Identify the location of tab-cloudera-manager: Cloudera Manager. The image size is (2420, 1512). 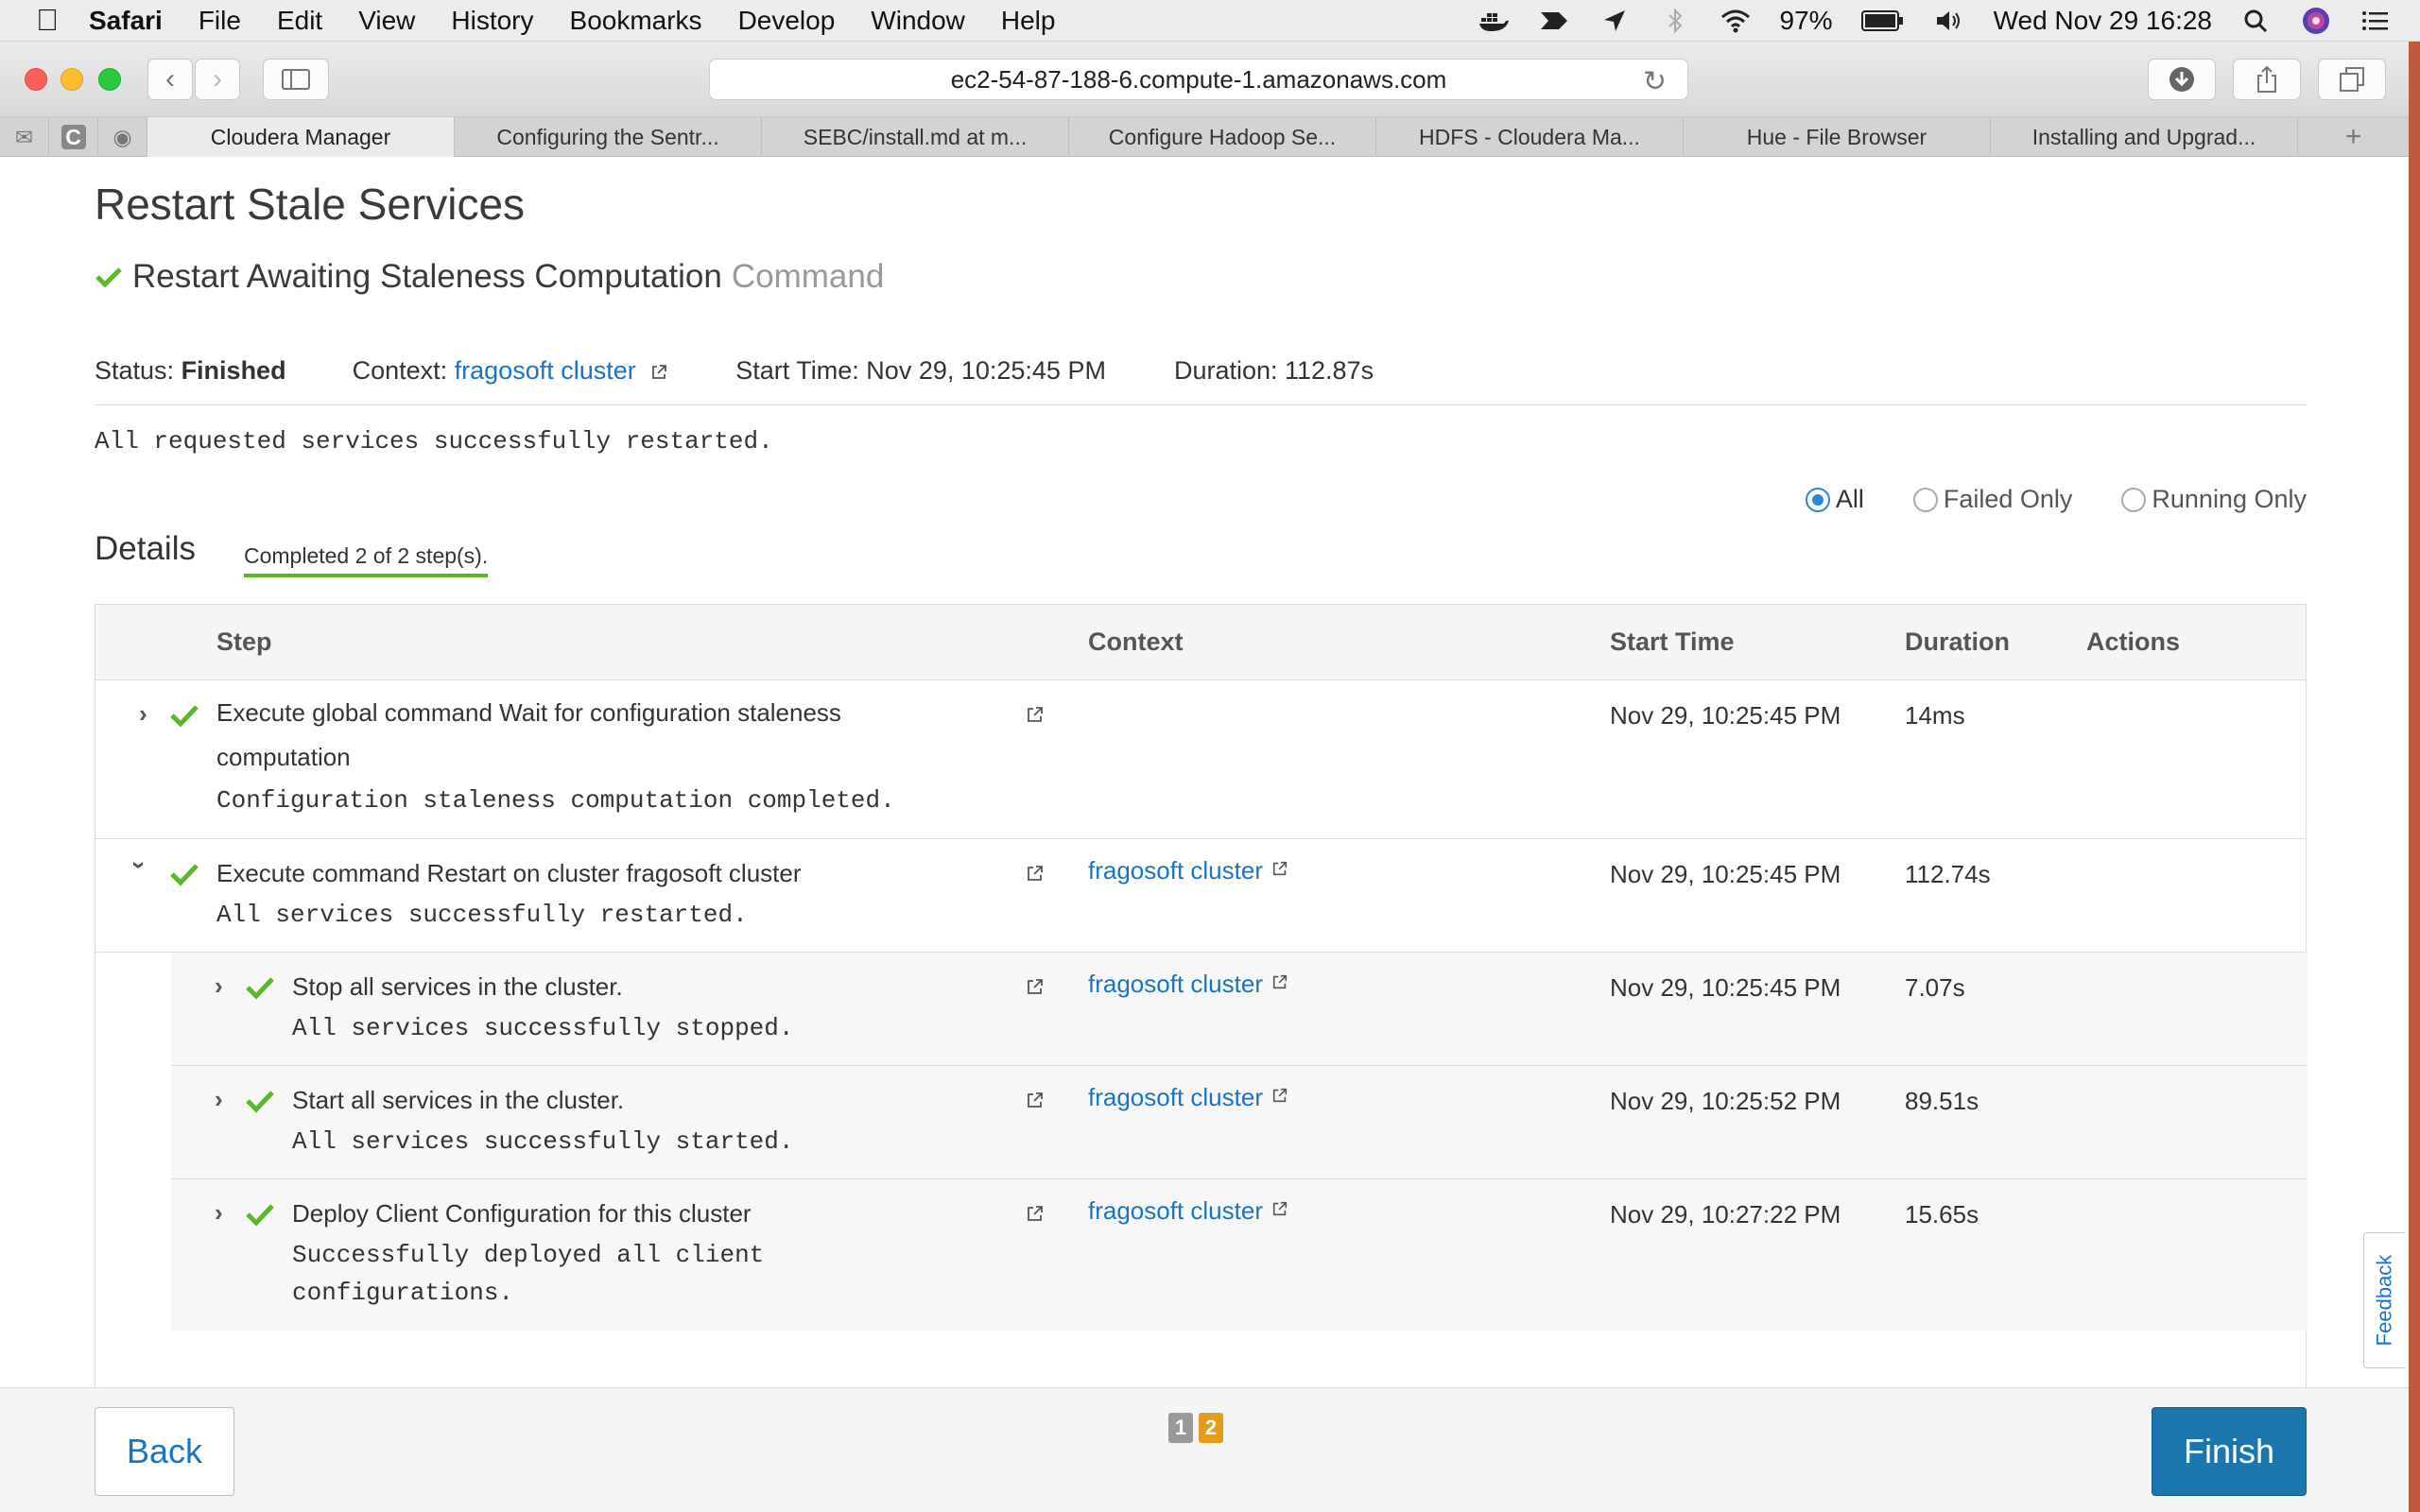
(301, 137).